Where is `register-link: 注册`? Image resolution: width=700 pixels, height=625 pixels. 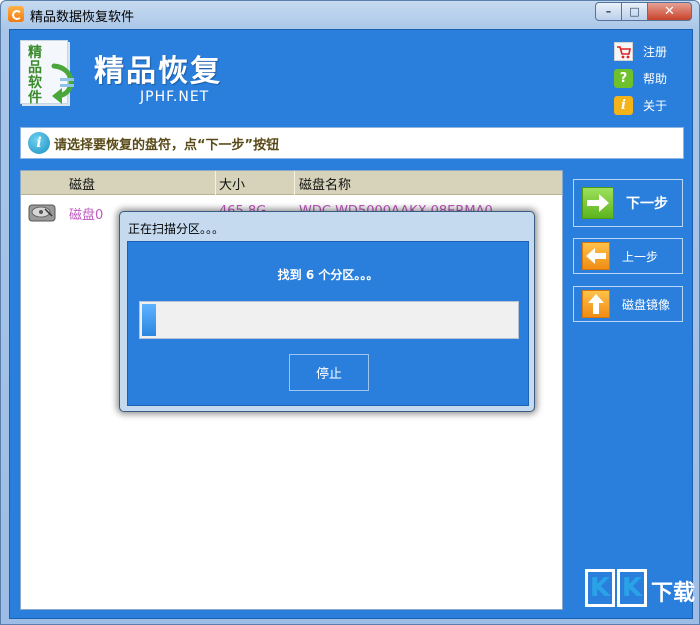 register-link: 注册 is located at coordinates (649, 51).